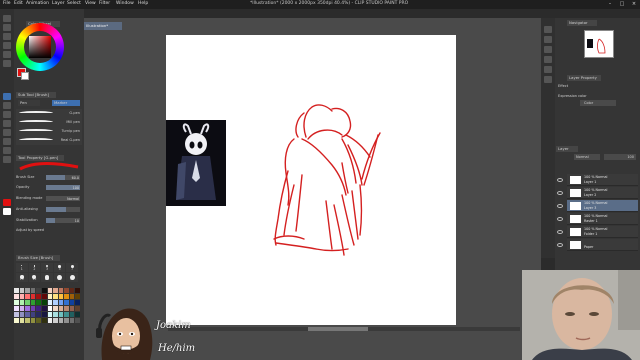 The image size is (640, 360). What do you see at coordinates (584, 78) in the screenshot?
I see `tab-layer-property: Layer Property` at bounding box center [584, 78].